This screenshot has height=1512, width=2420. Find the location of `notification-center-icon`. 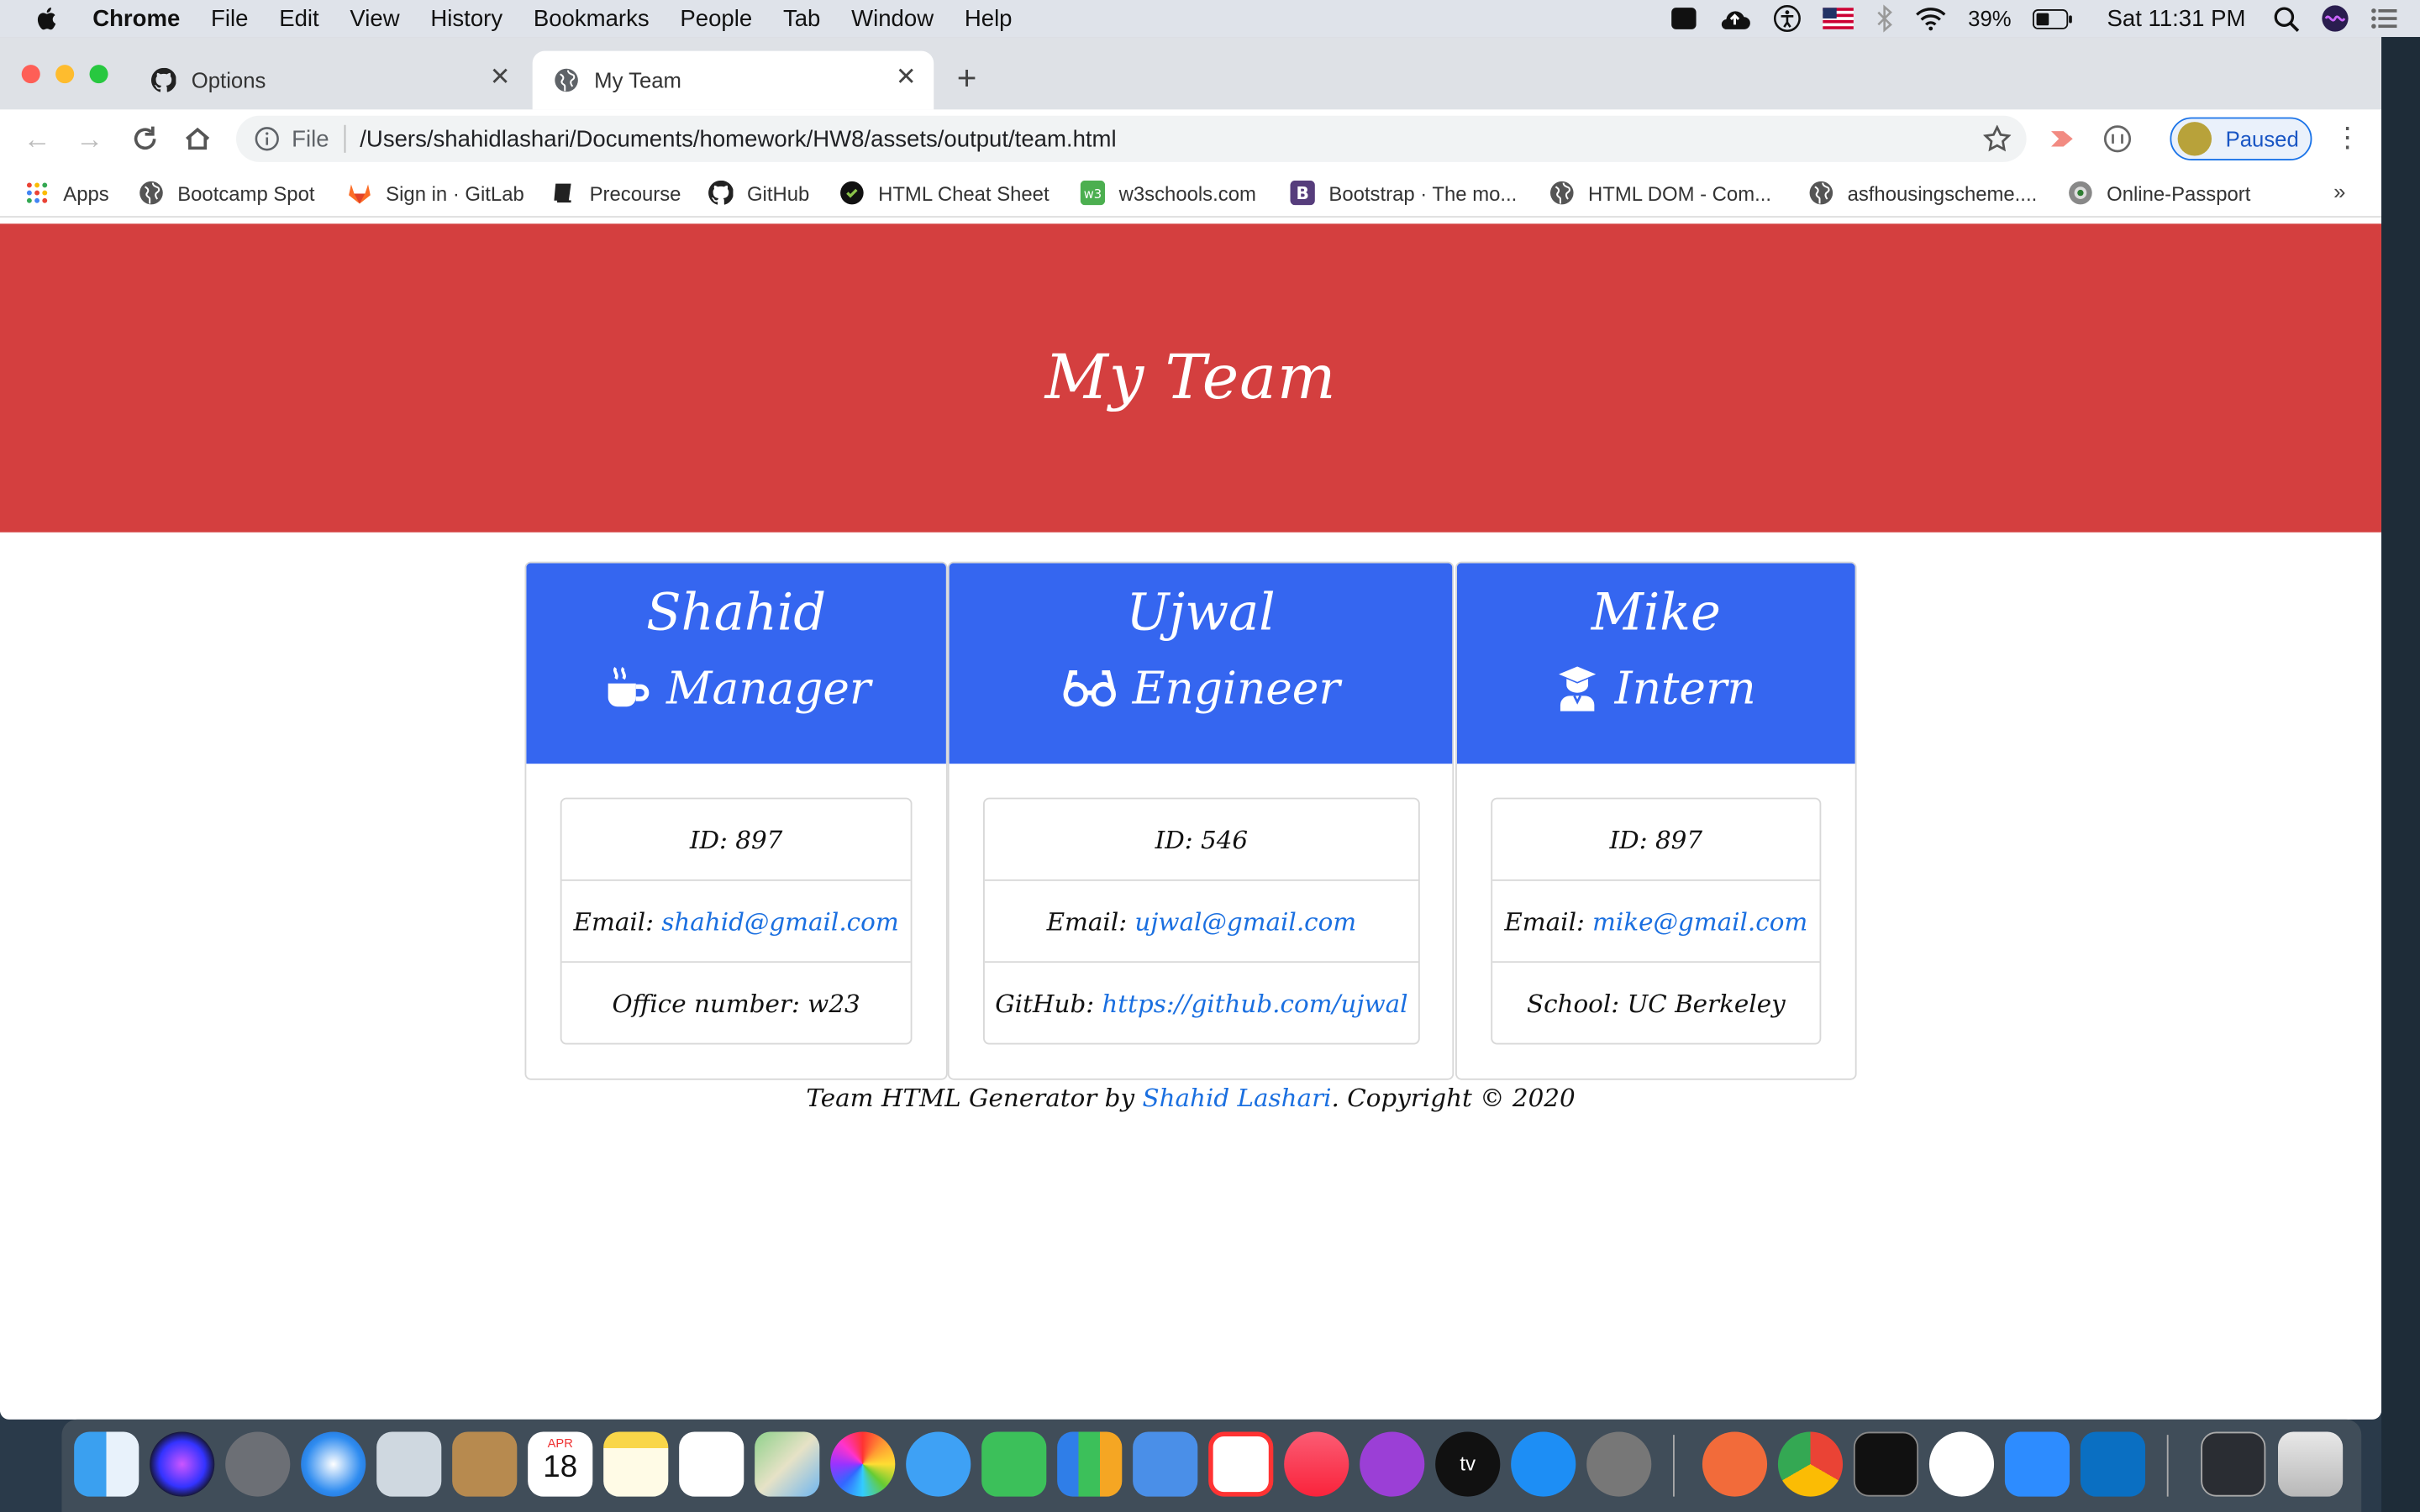

notification-center-icon is located at coordinates (2384, 18).